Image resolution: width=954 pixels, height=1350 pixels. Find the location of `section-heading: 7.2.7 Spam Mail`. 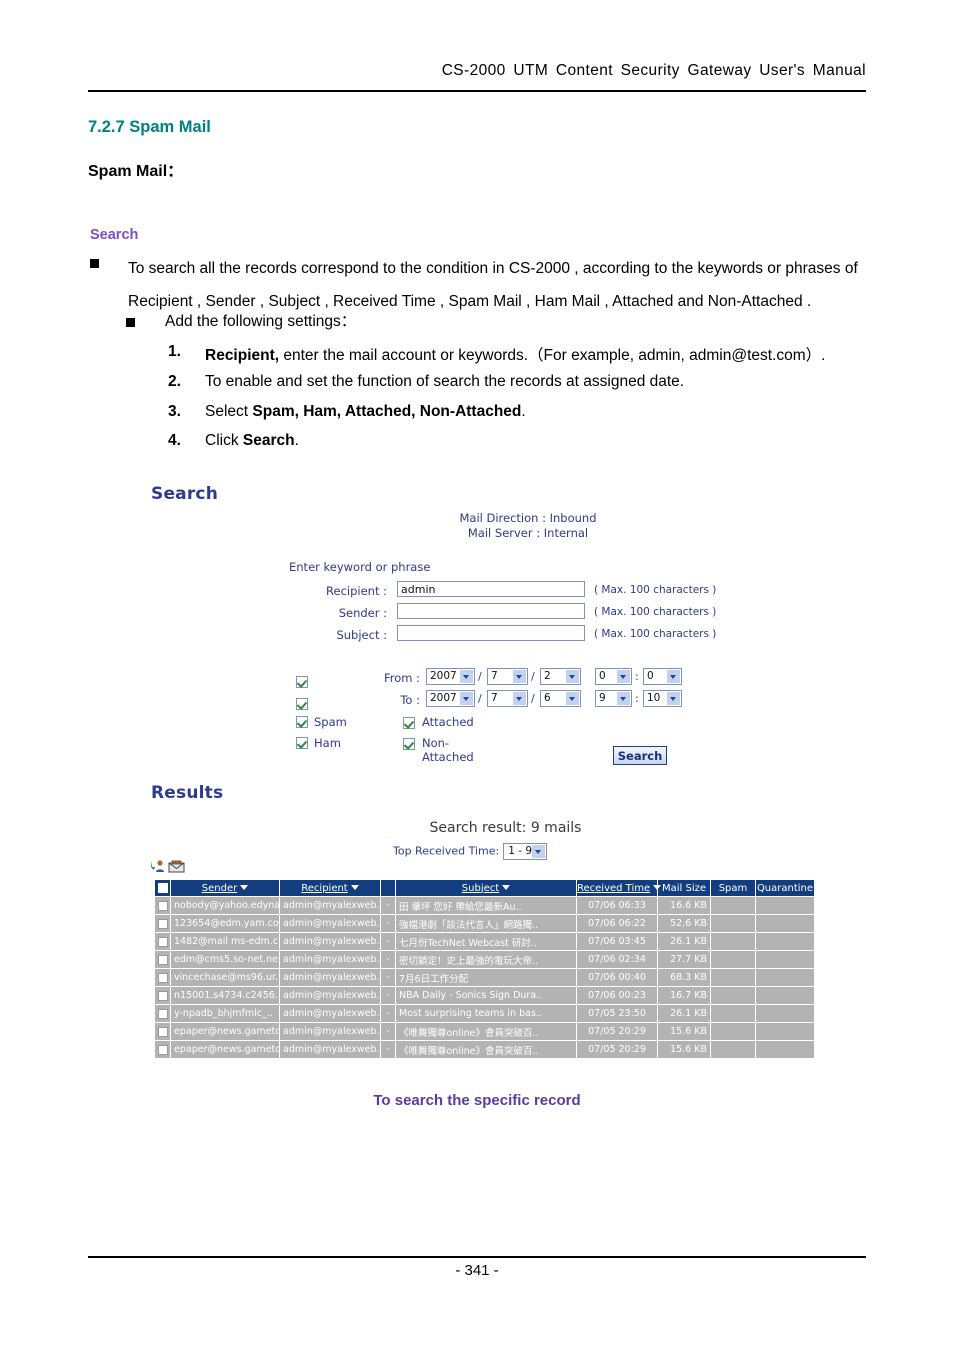

section-heading: 7.2.7 Spam Mail is located at coordinates (149, 127).